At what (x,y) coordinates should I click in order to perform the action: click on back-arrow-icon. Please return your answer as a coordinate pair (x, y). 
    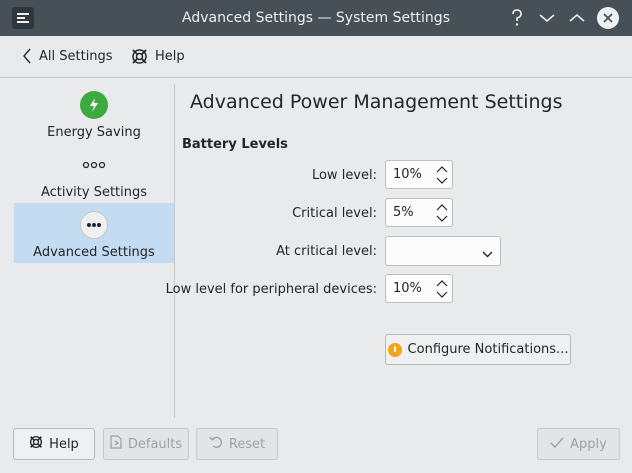
    Looking at the image, I should click on (27, 56).